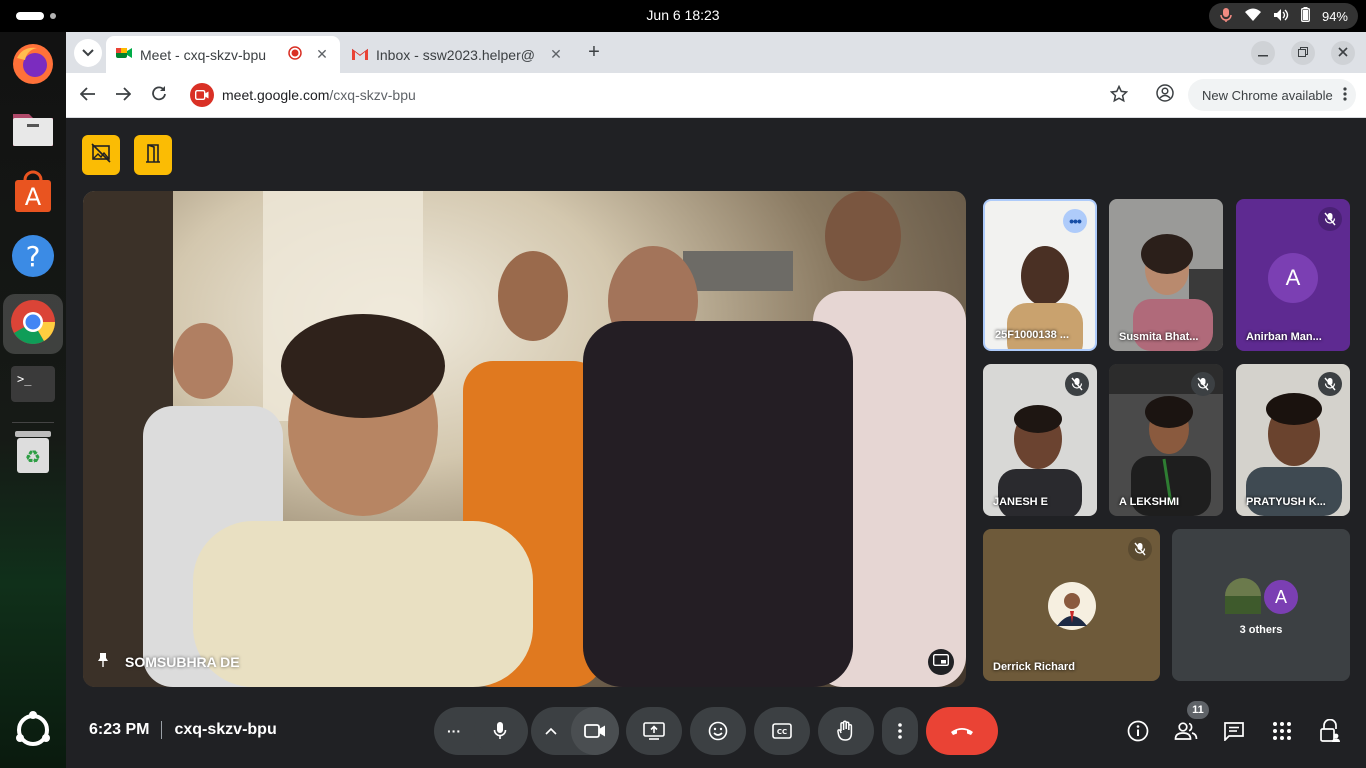 The image size is (1366, 768). I want to click on people-button, so click(1186, 731).